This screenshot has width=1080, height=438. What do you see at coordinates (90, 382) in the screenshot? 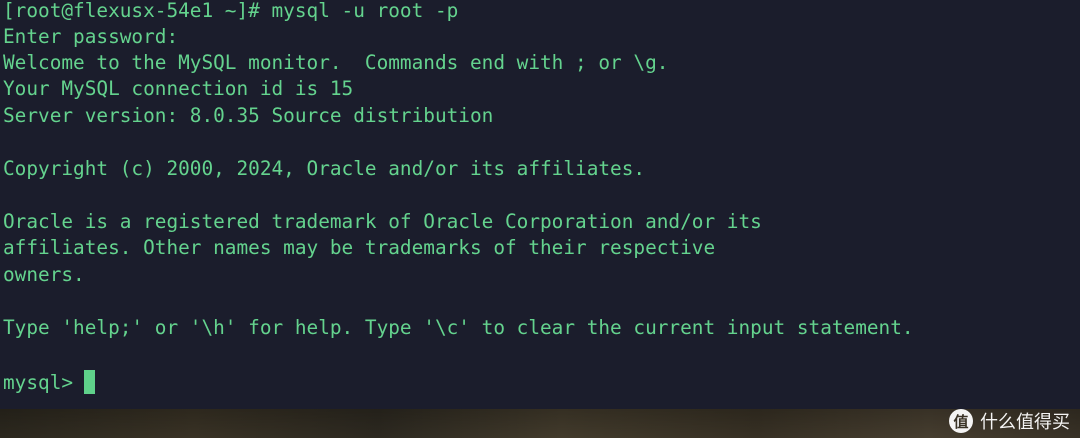
I see `text-cursor` at bounding box center [90, 382].